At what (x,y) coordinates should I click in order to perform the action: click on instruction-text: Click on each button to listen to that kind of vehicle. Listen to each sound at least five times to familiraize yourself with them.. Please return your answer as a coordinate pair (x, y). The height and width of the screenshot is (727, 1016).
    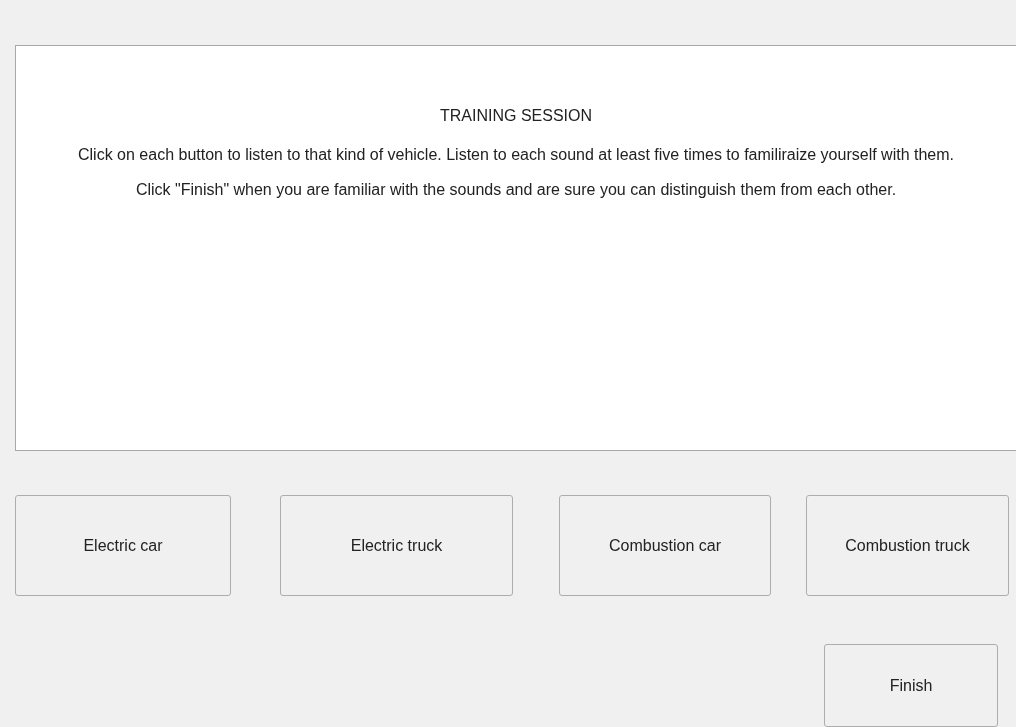
    Looking at the image, I should click on (516, 154).